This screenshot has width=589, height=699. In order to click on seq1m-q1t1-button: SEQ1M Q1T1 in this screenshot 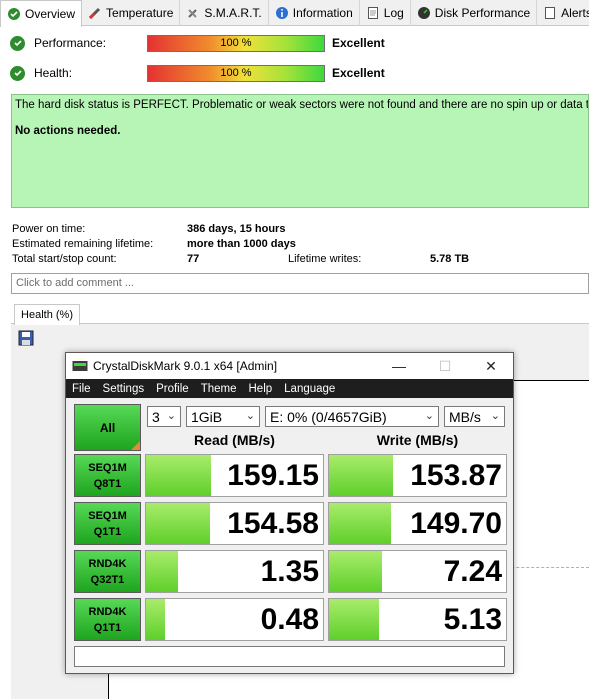, I will do `click(107, 523)`.